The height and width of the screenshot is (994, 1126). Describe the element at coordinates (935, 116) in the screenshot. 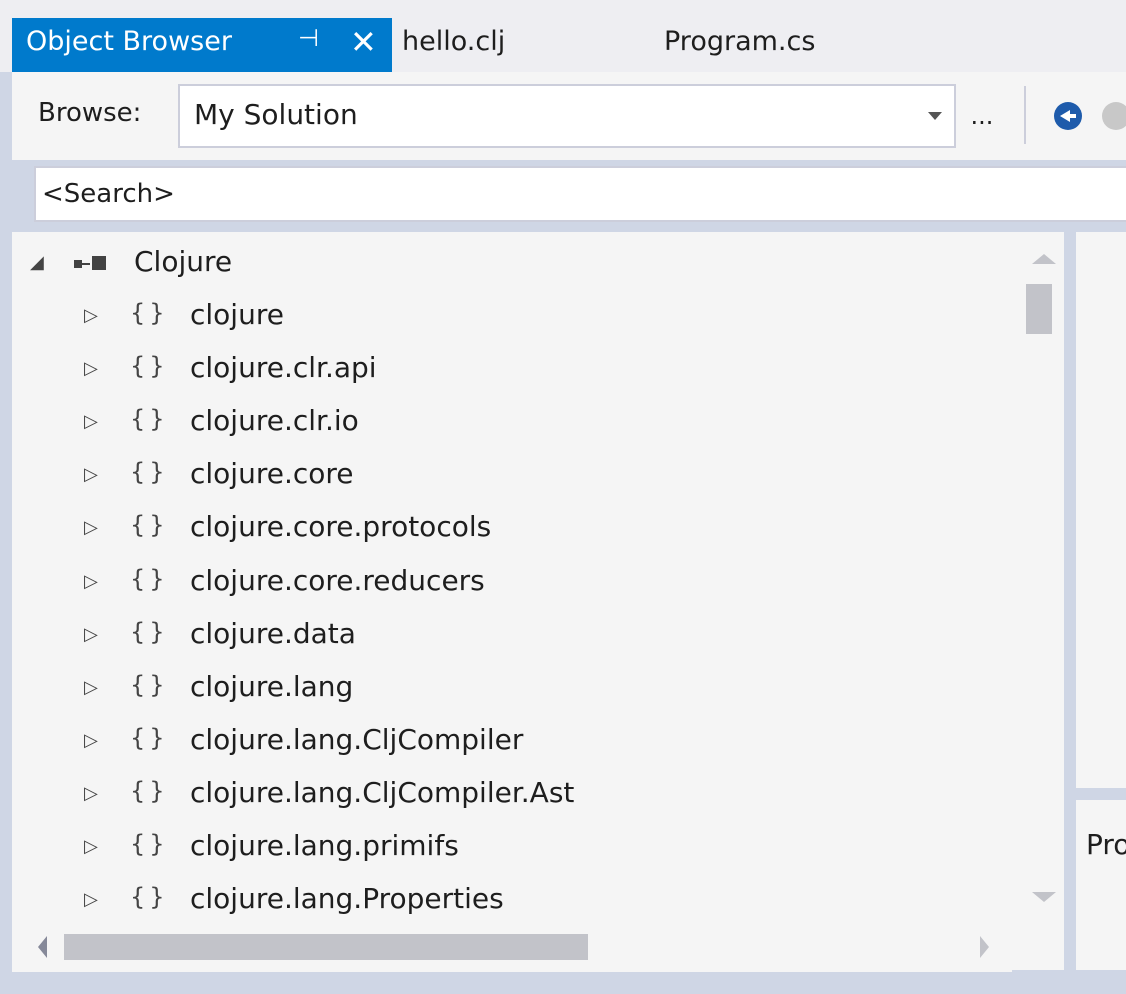

I see `chevron-down-icon` at that location.